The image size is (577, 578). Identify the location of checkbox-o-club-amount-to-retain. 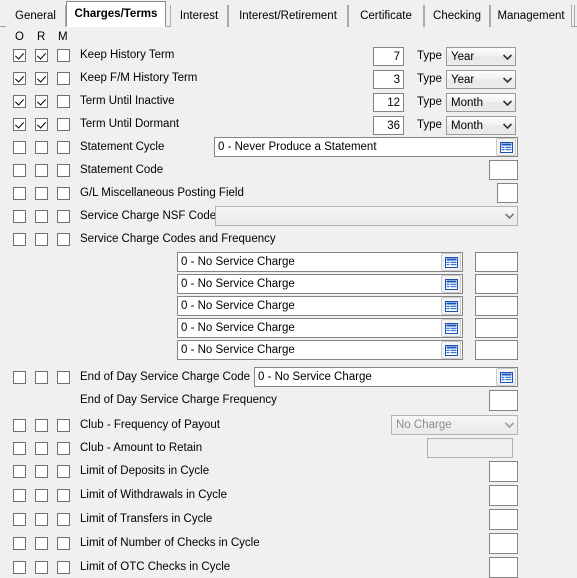
(19, 448).